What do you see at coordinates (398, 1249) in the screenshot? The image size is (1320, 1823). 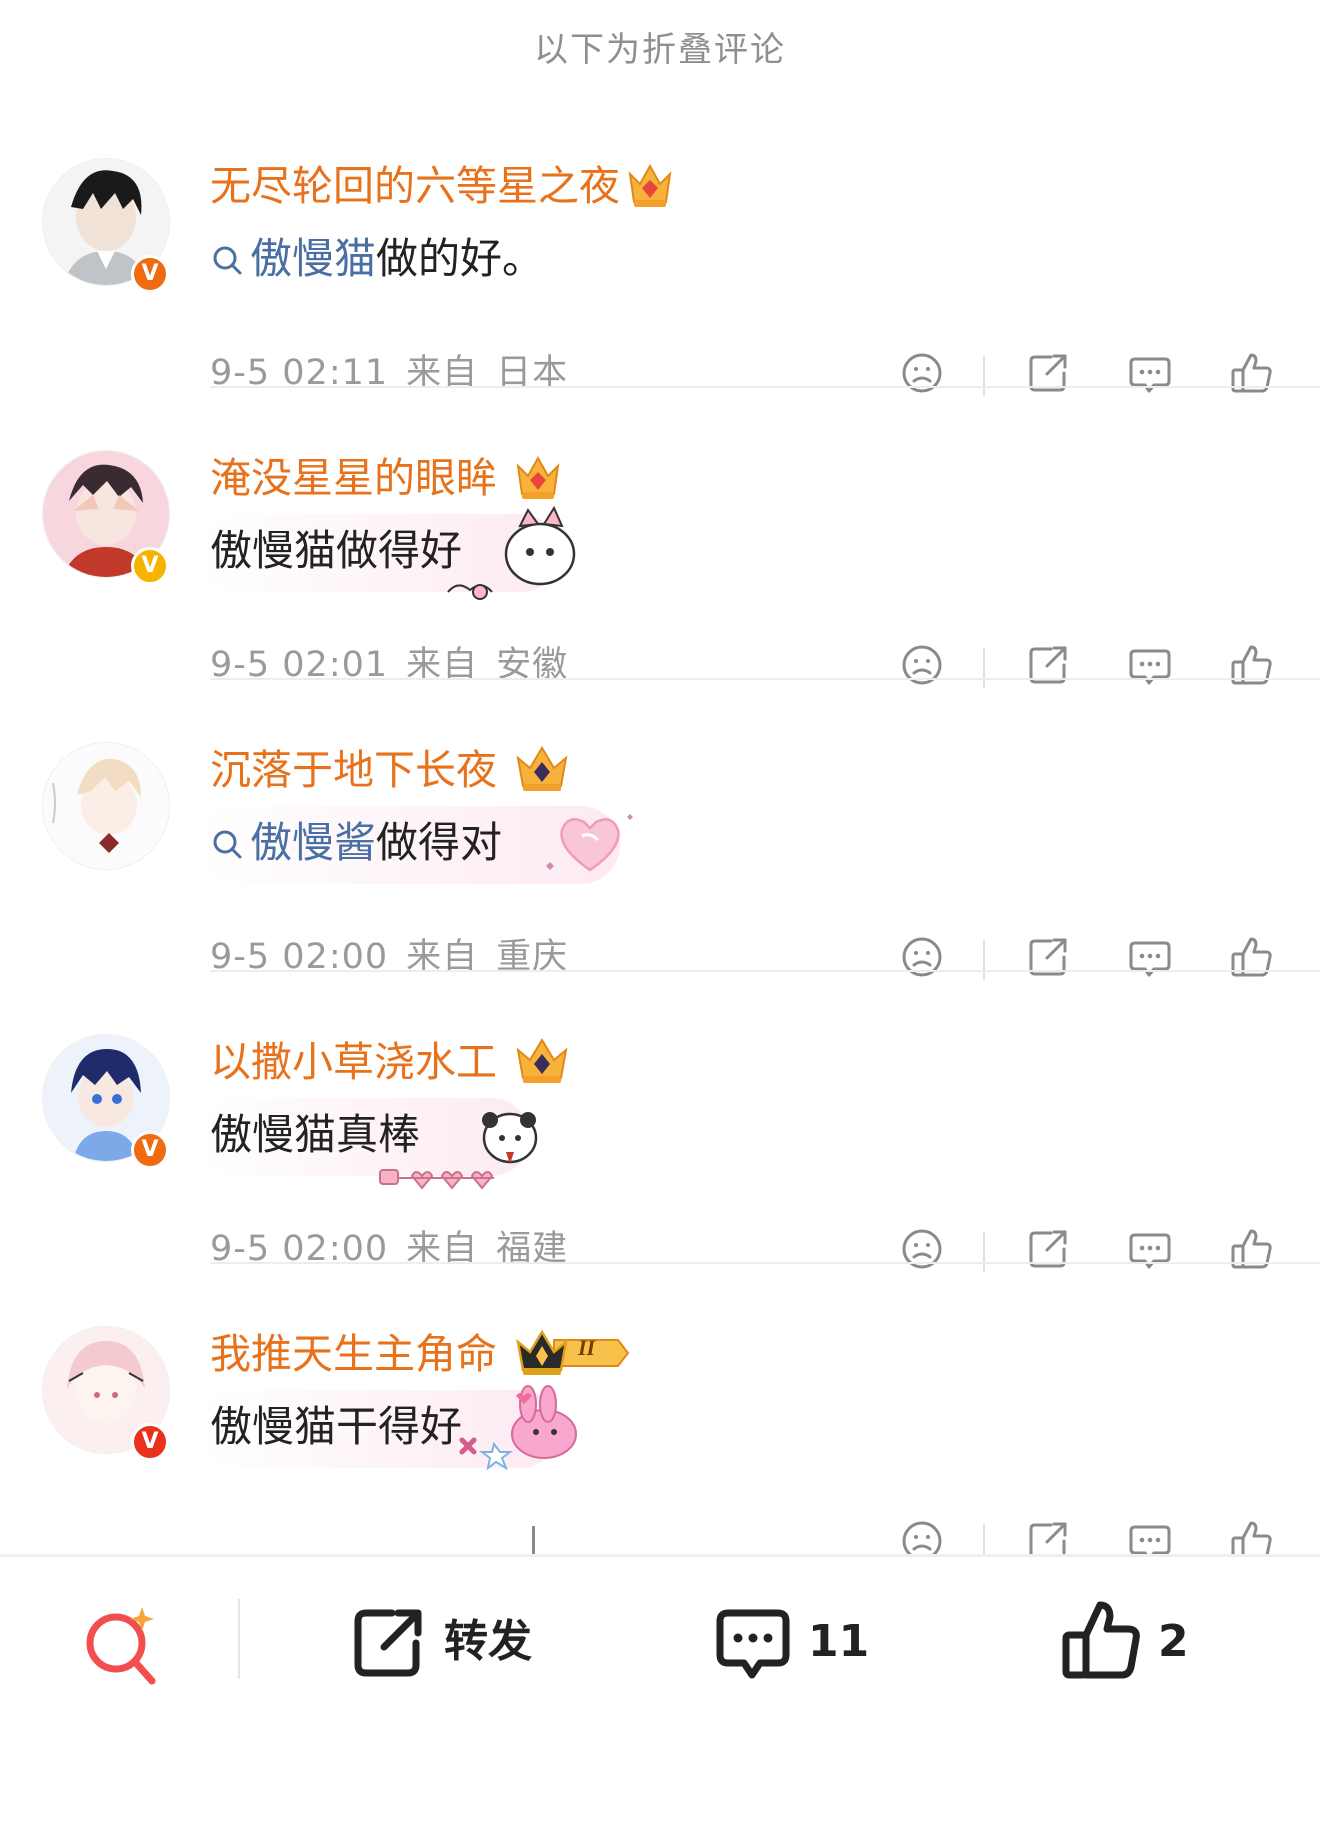 I see `comment-meta: 9-5 02:00 来自 福建` at bounding box center [398, 1249].